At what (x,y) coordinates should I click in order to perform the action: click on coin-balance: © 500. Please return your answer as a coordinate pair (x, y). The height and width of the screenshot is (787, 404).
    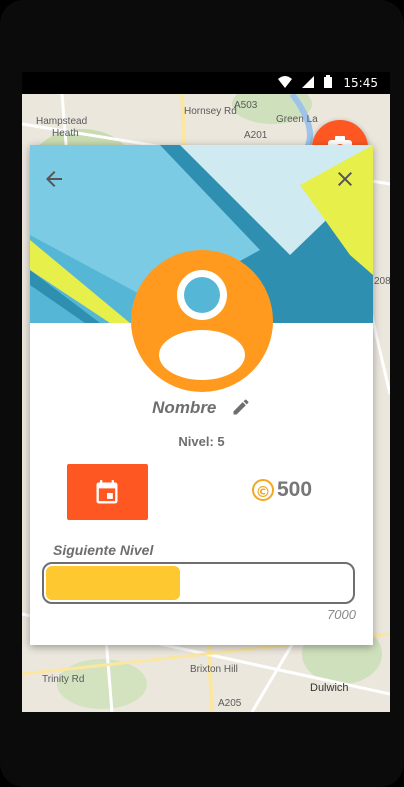
    Looking at the image, I should click on (282, 490).